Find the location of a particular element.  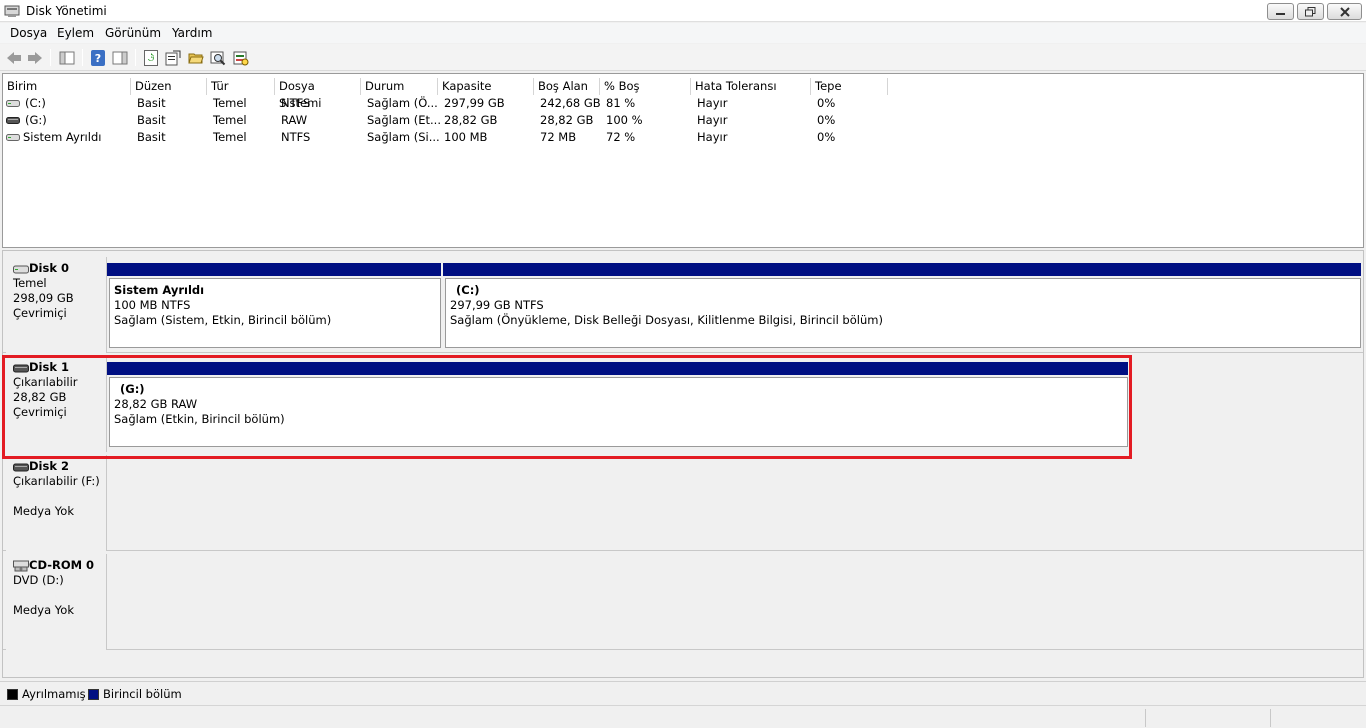

show-hide-tree-icon is located at coordinates (67, 57).